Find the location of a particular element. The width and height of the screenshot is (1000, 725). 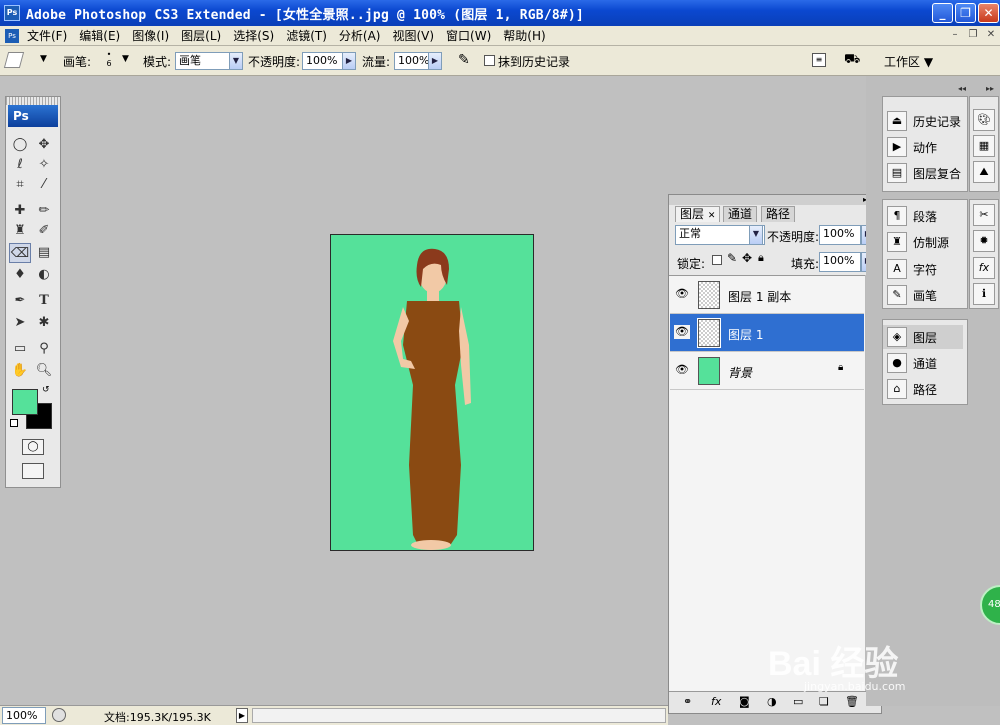

menu-edit: 编辑(E) is located at coordinates (99, 35).